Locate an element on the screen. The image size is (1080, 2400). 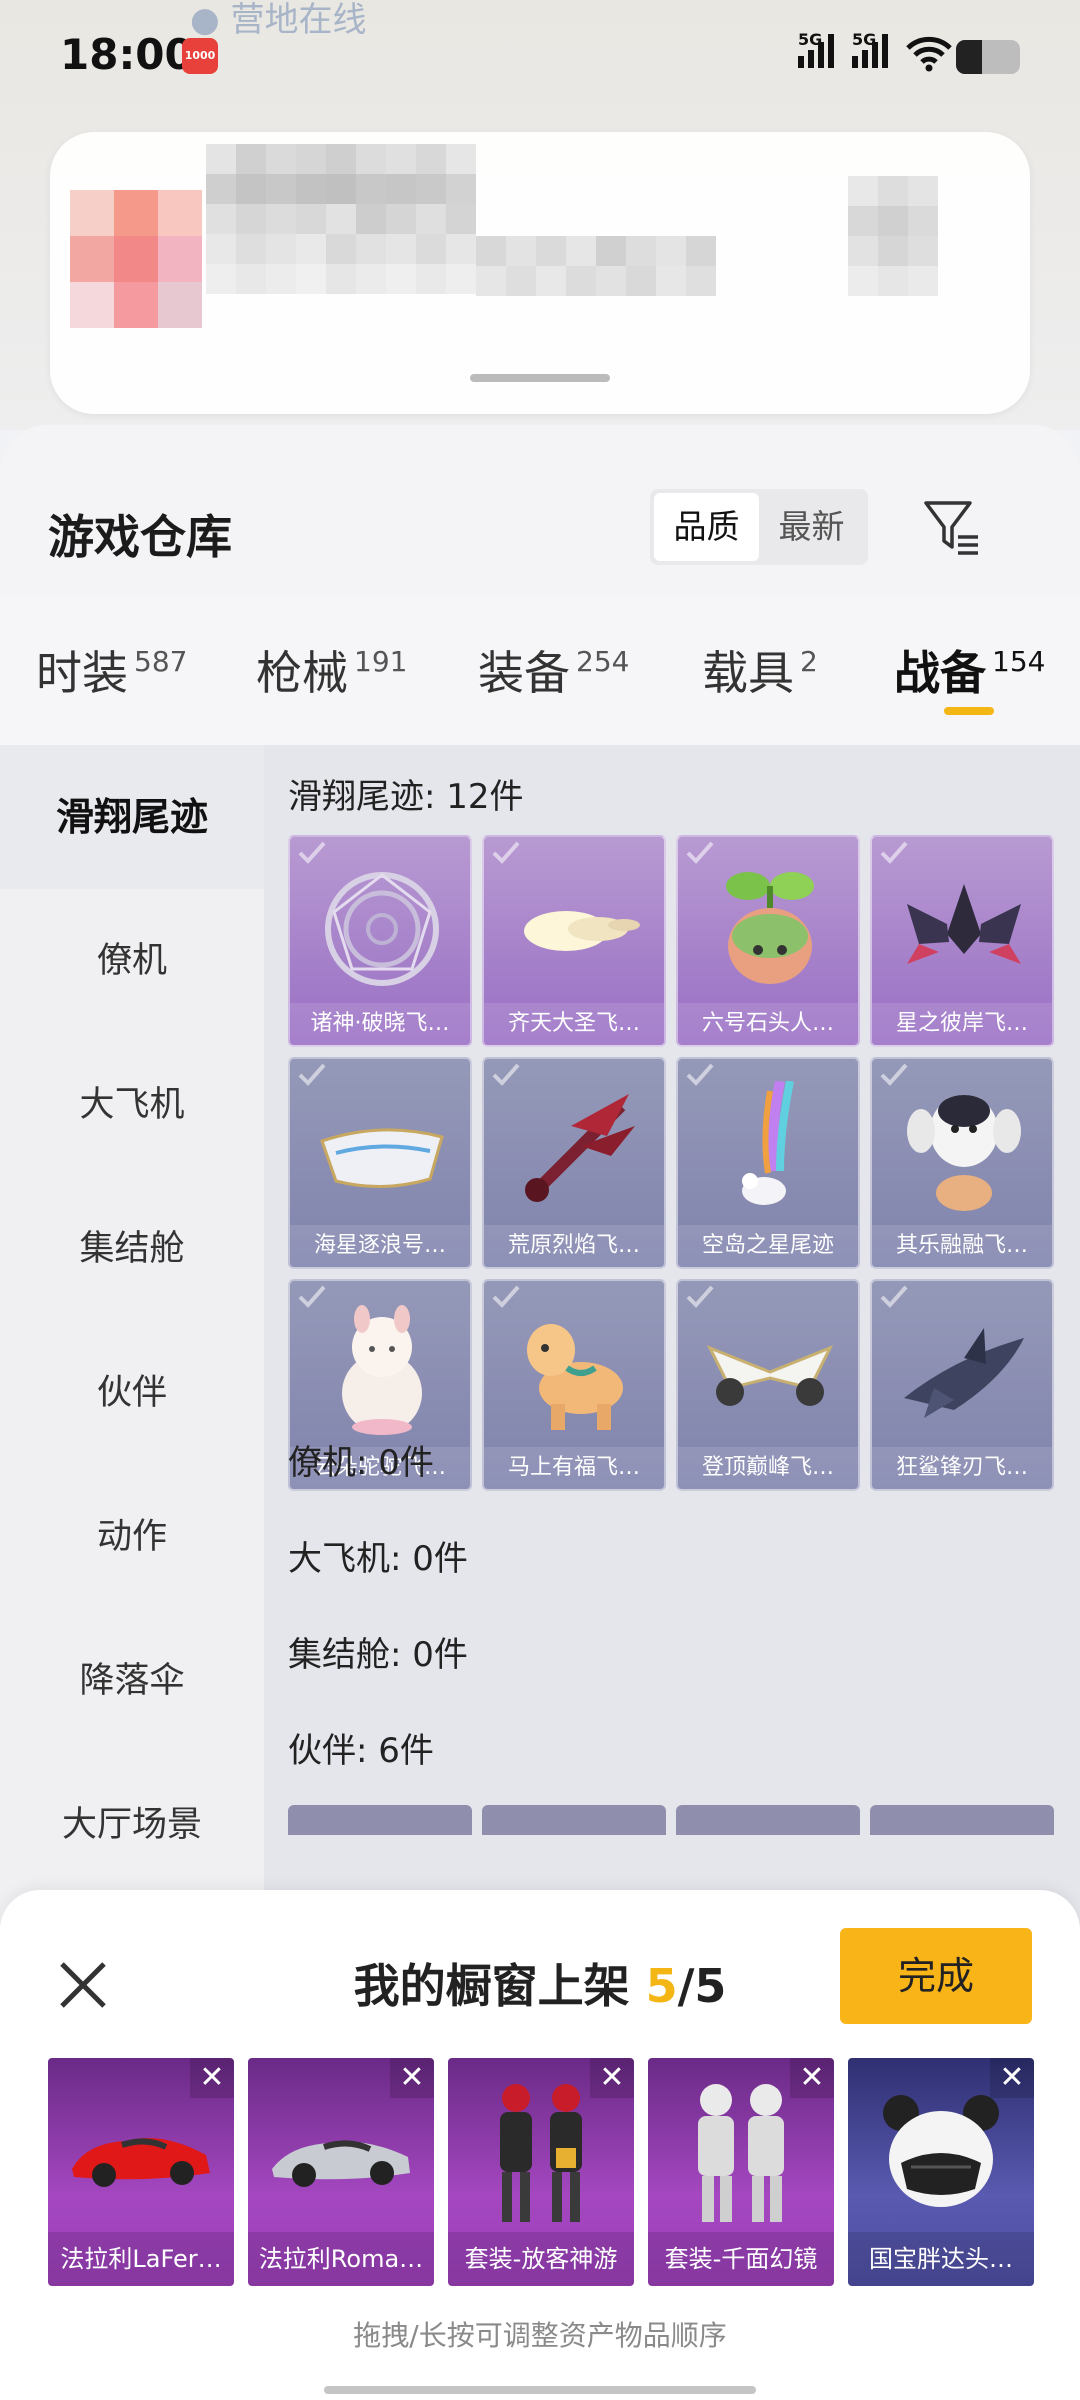
avatar is located at coordinates (136, 259).